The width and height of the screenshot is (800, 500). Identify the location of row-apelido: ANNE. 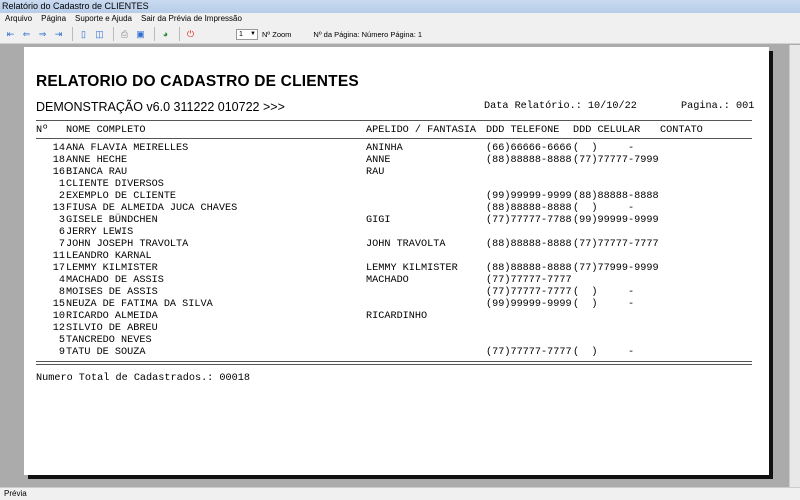
(378, 160).